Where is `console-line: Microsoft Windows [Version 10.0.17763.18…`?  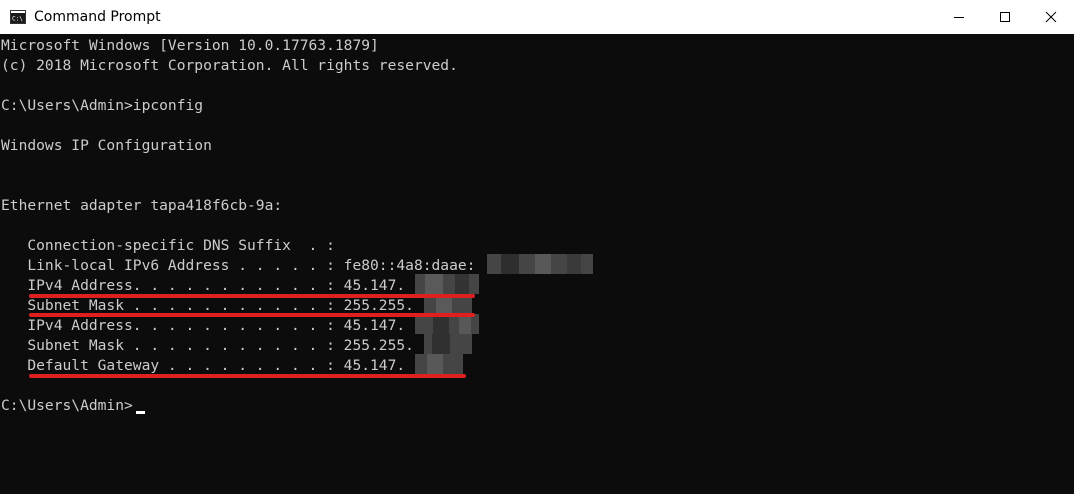 console-line: Microsoft Windows [Version 10.0.17763.18… is located at coordinates (190, 45).